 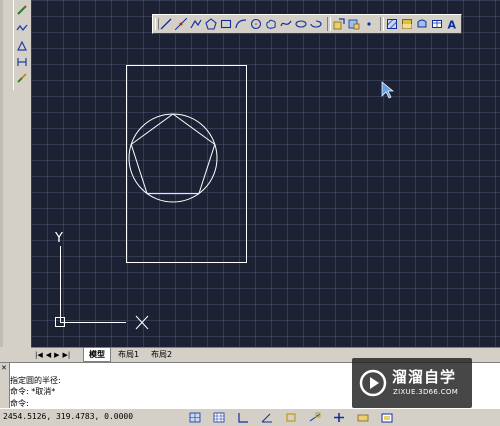 What do you see at coordinates (373, 383) in the screenshot?
I see `play-logo-icon` at bounding box center [373, 383].